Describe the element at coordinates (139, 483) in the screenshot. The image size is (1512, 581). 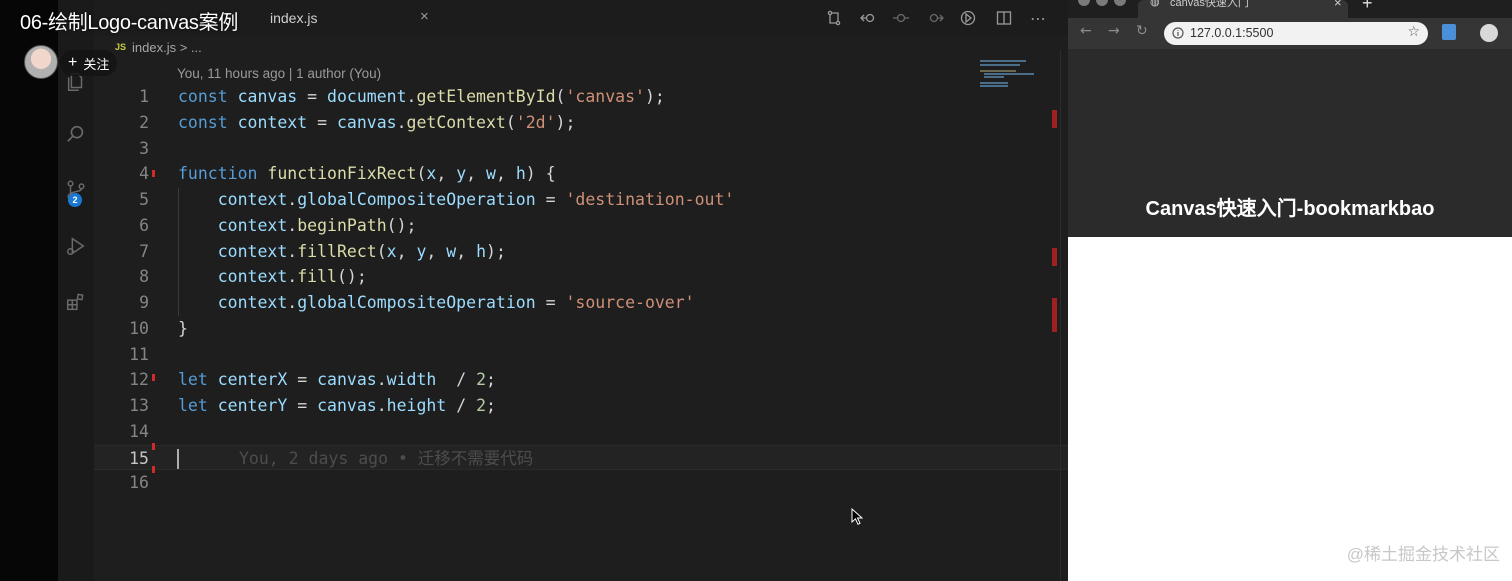
I see `line-number: 16` at that location.